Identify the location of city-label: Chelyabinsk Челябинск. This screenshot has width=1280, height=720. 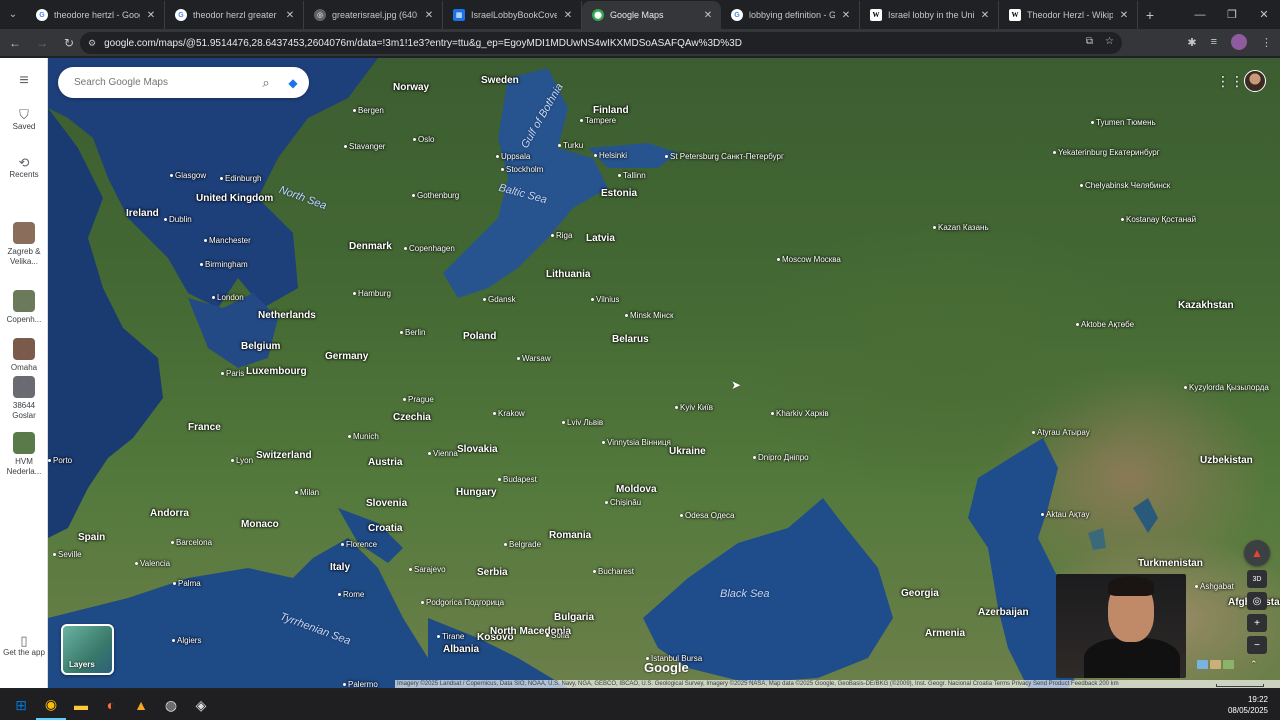
(1125, 185).